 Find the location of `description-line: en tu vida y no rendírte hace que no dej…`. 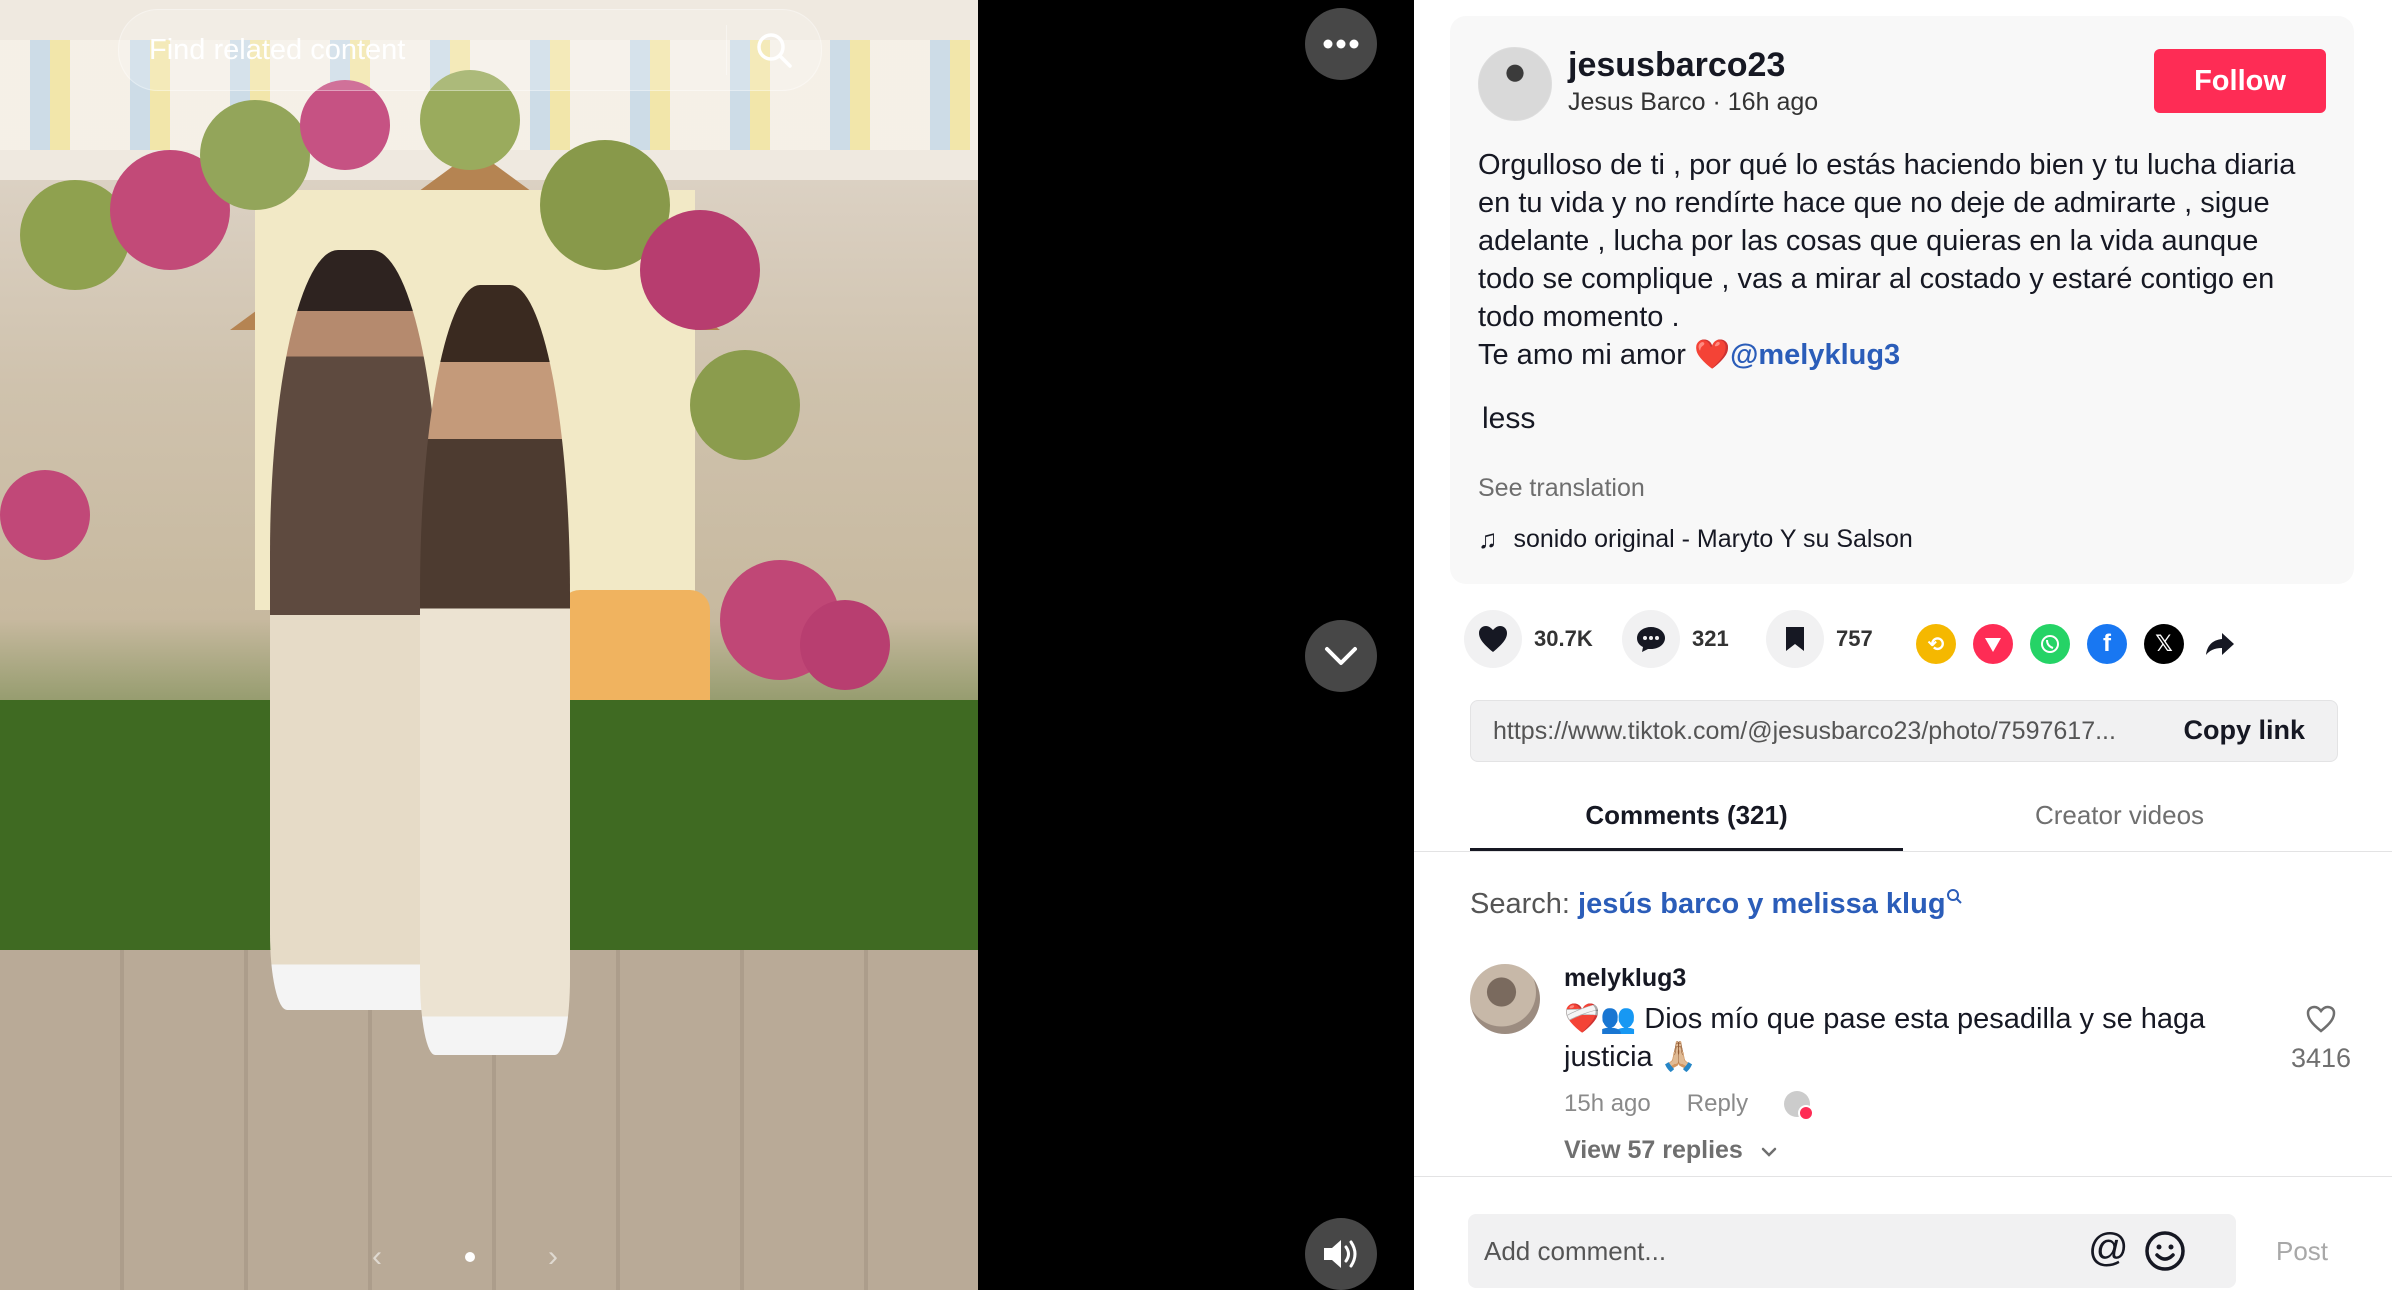

description-line: en tu vida y no rendírte hace que no dej… is located at coordinates (1874, 203).